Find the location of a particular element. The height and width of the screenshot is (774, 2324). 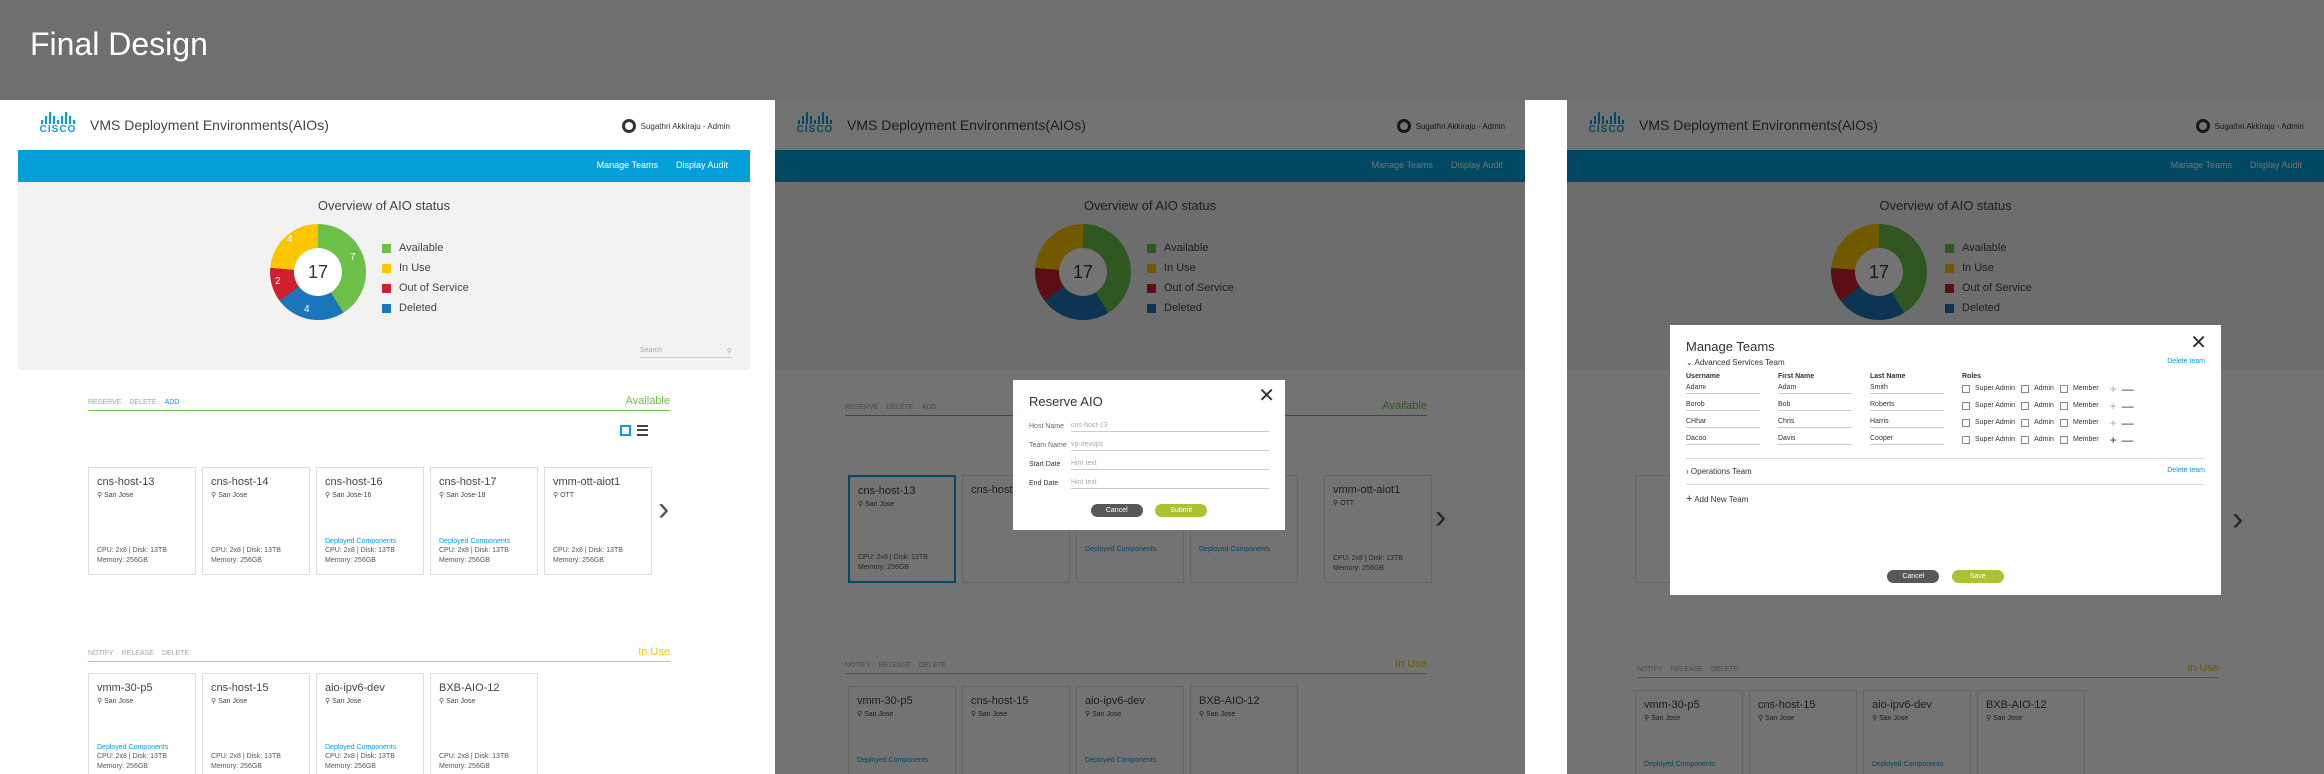

legend-in-use: In Use is located at coordinates (425, 268).